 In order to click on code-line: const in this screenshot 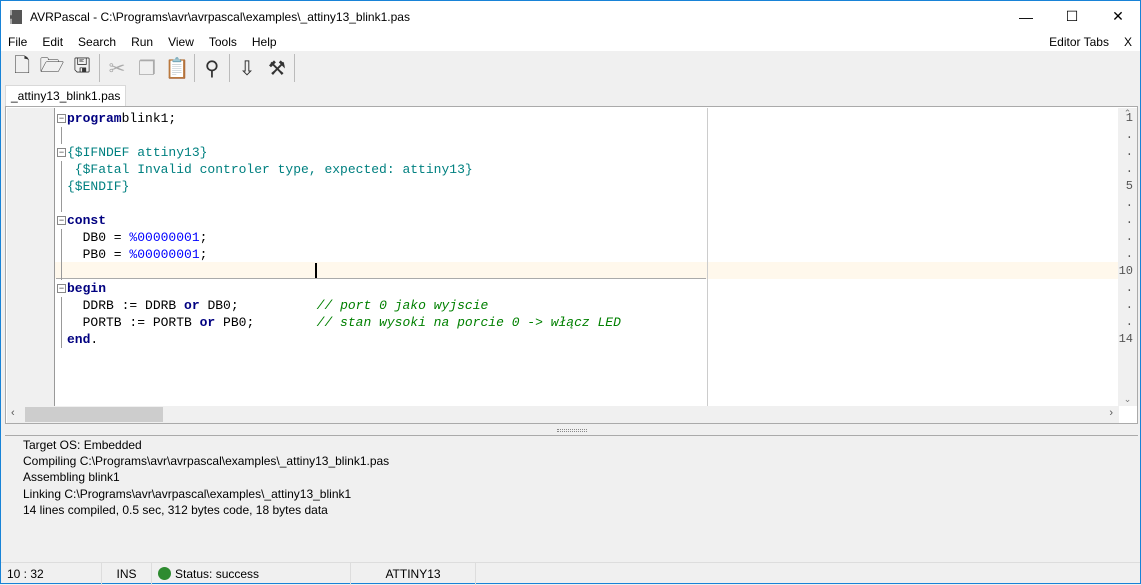, I will do `click(86, 220)`.